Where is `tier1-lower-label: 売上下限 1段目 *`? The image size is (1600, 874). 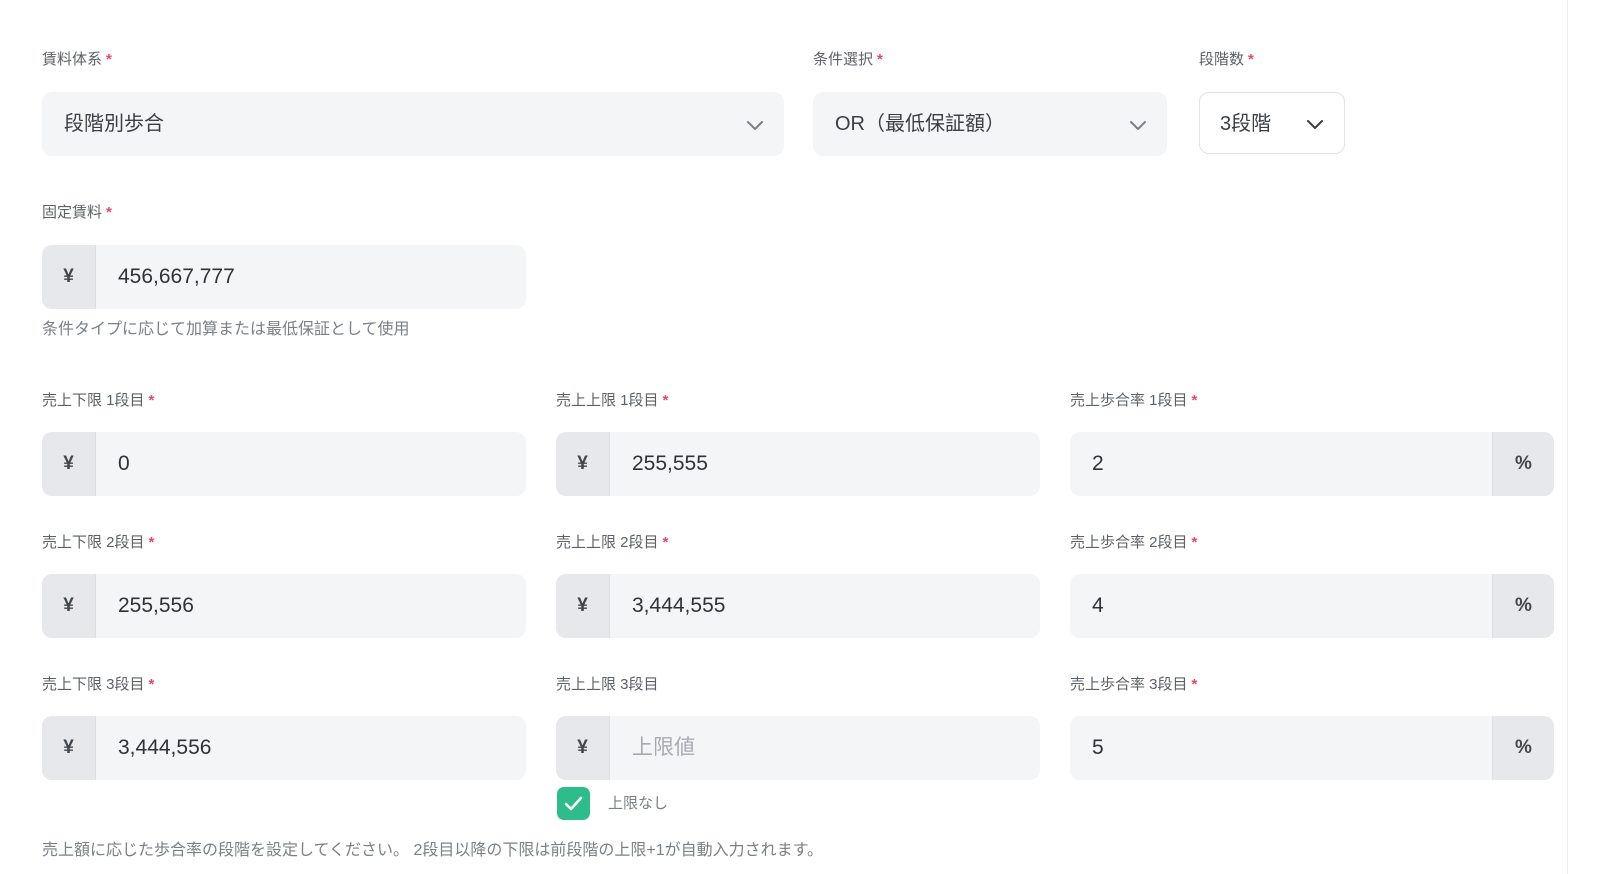 tier1-lower-label: 売上下限 1段目 * is located at coordinates (98, 400).